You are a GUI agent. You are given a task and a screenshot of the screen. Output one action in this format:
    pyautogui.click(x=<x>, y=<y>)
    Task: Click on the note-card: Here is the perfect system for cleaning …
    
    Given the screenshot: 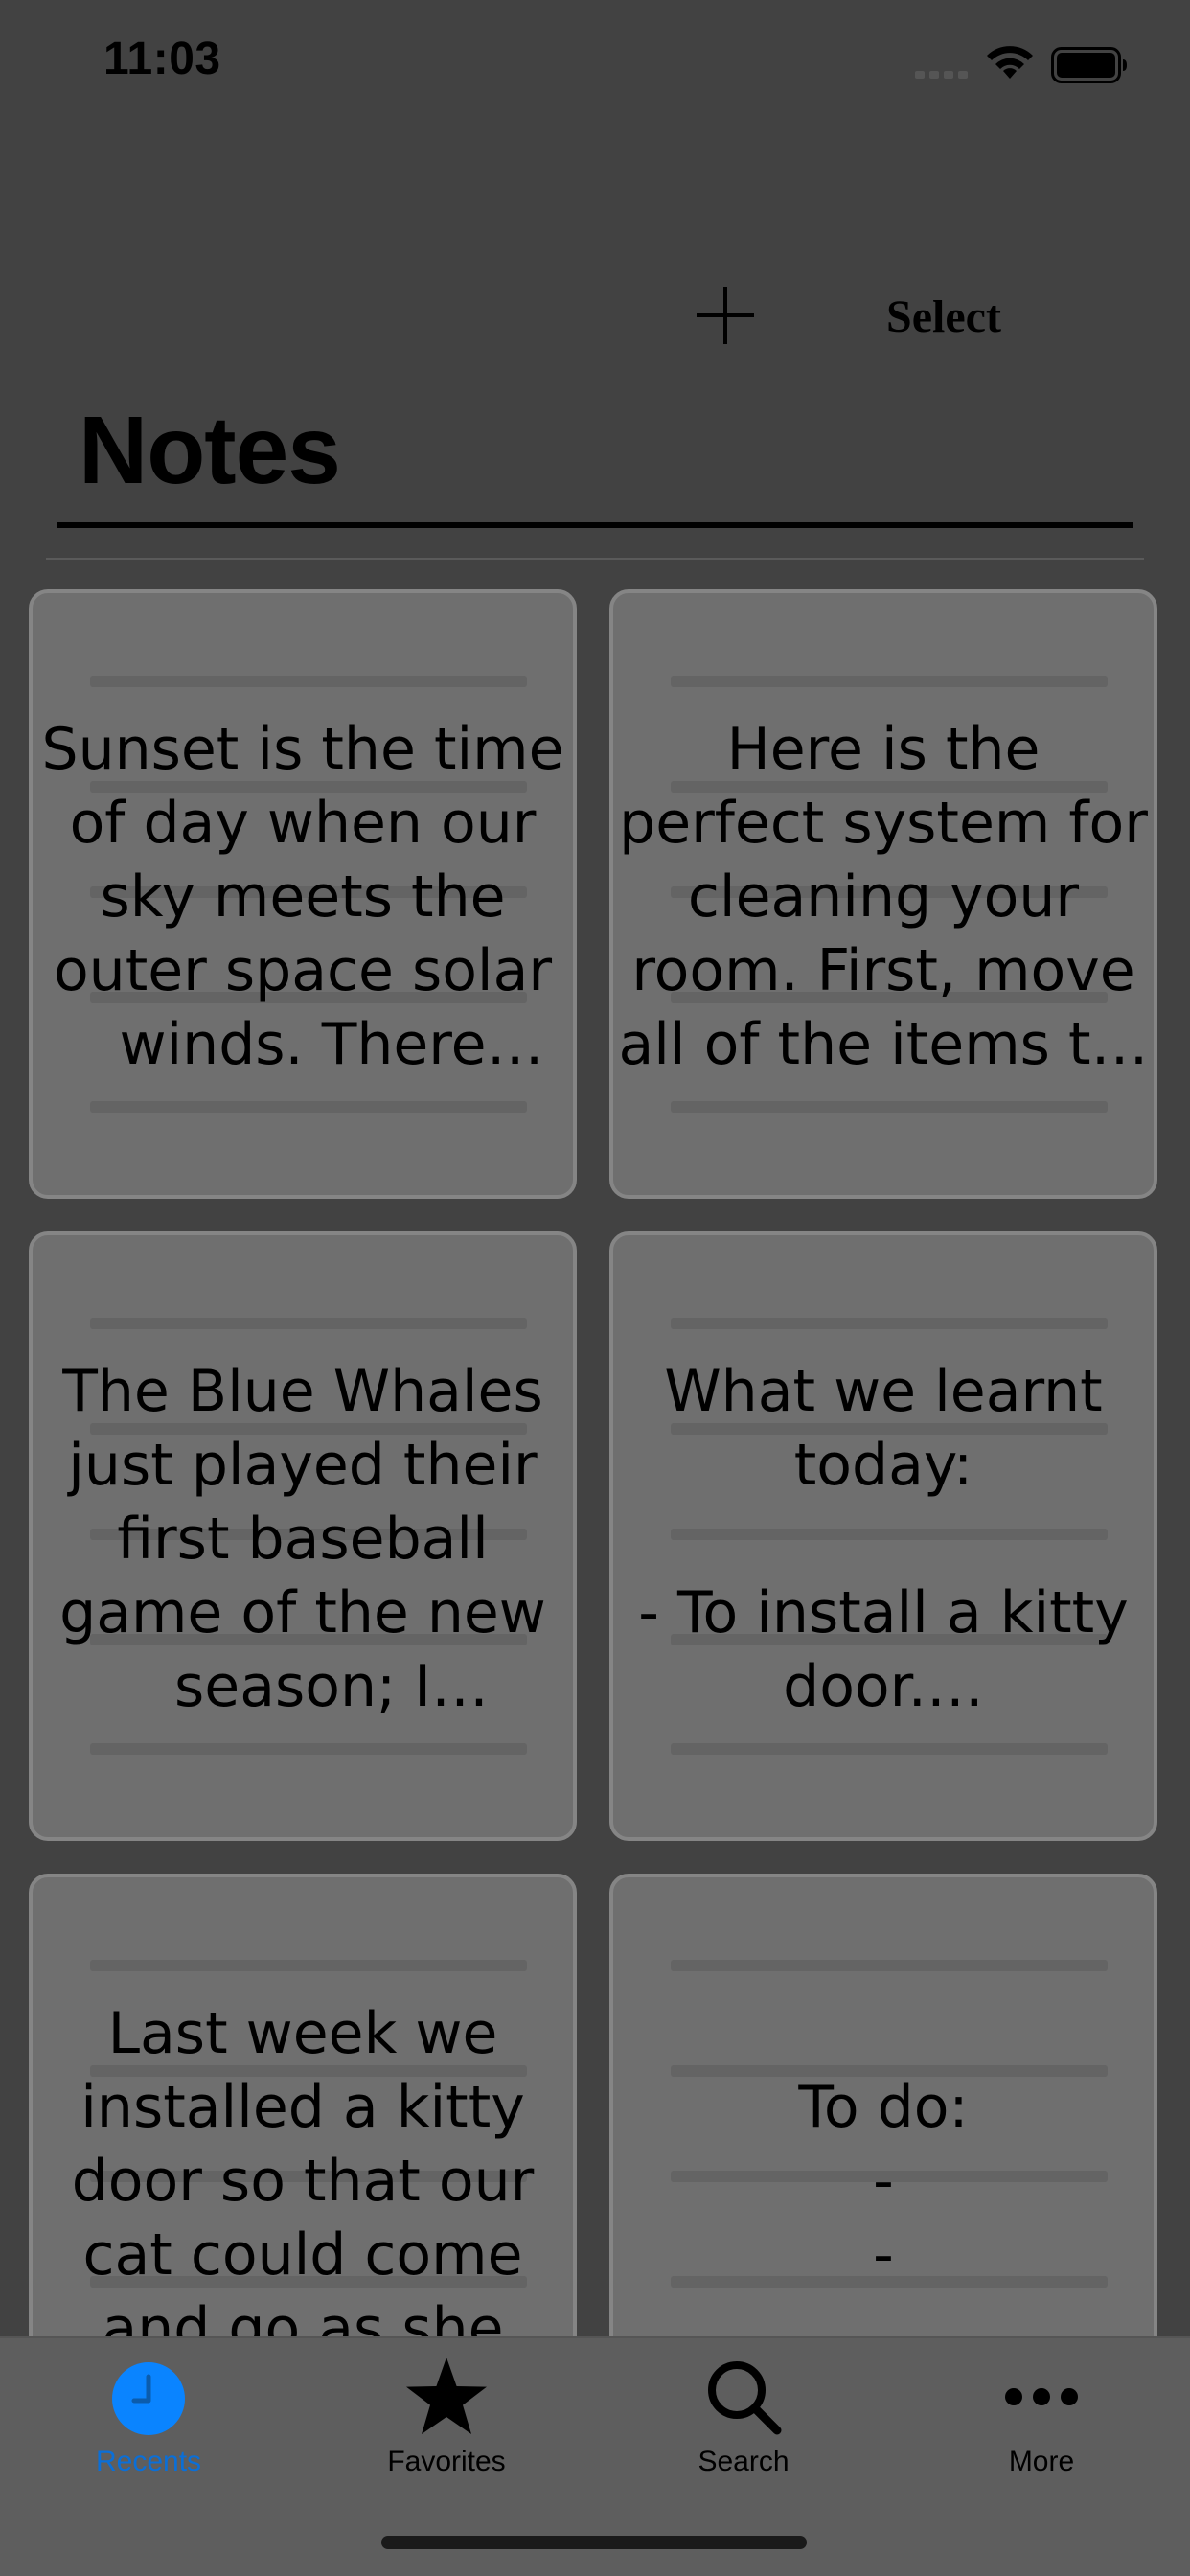 What is the action you would take?
    pyautogui.click(x=883, y=894)
    